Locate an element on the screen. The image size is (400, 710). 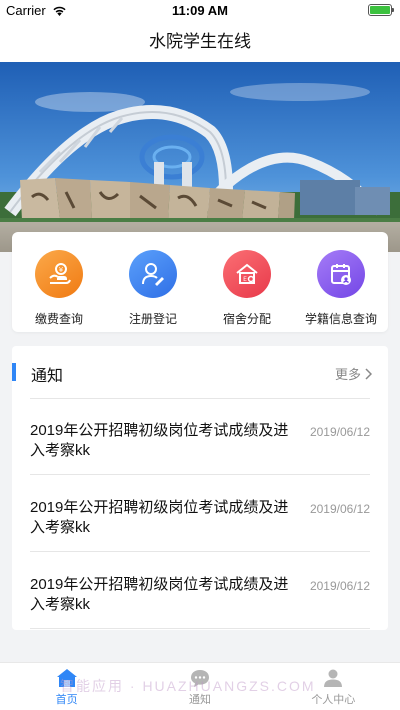
quick-actions-card: ¥ 缴费查询 注册登记 E 宿舍分配 学籍信息查询 is located at coordinates (200, 282).